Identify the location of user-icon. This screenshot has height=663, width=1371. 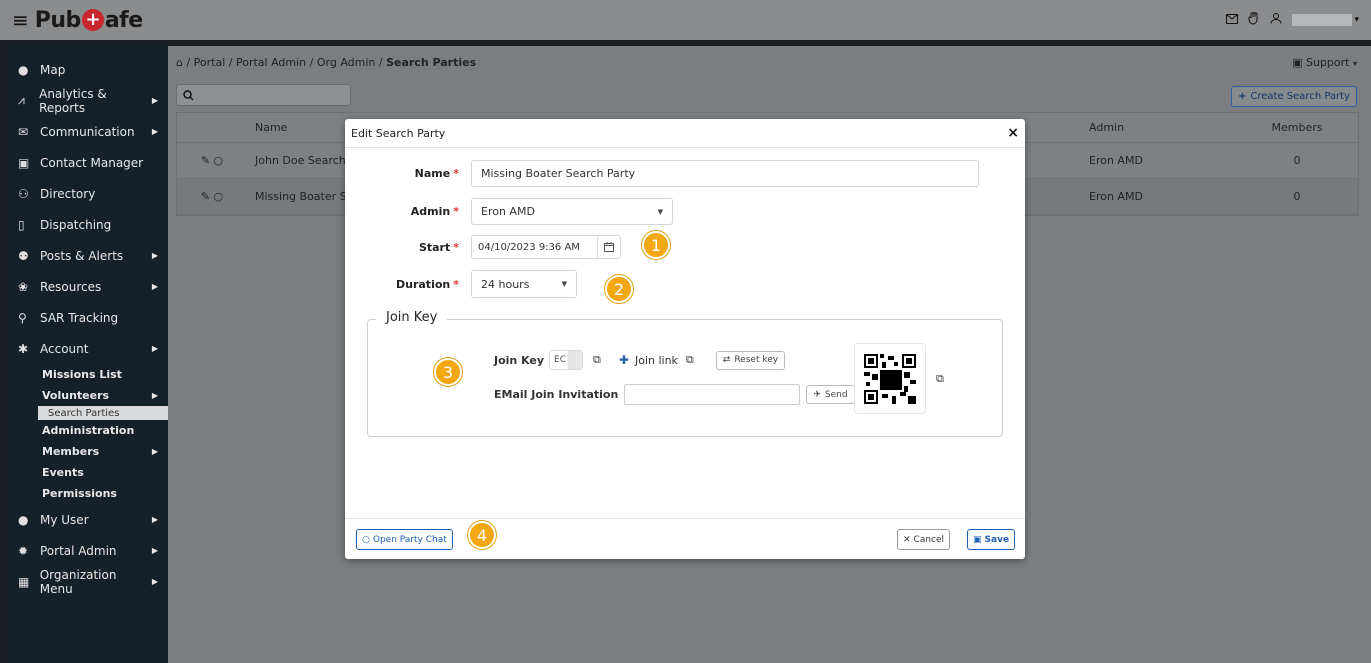
(1276, 20).